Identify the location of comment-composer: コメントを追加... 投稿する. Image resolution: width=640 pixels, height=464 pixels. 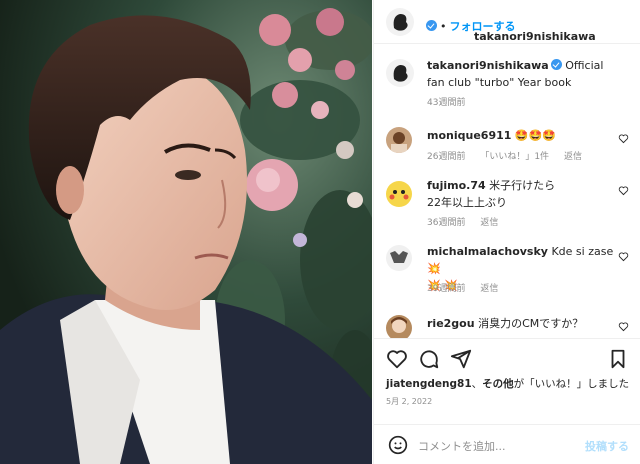
(507, 444).